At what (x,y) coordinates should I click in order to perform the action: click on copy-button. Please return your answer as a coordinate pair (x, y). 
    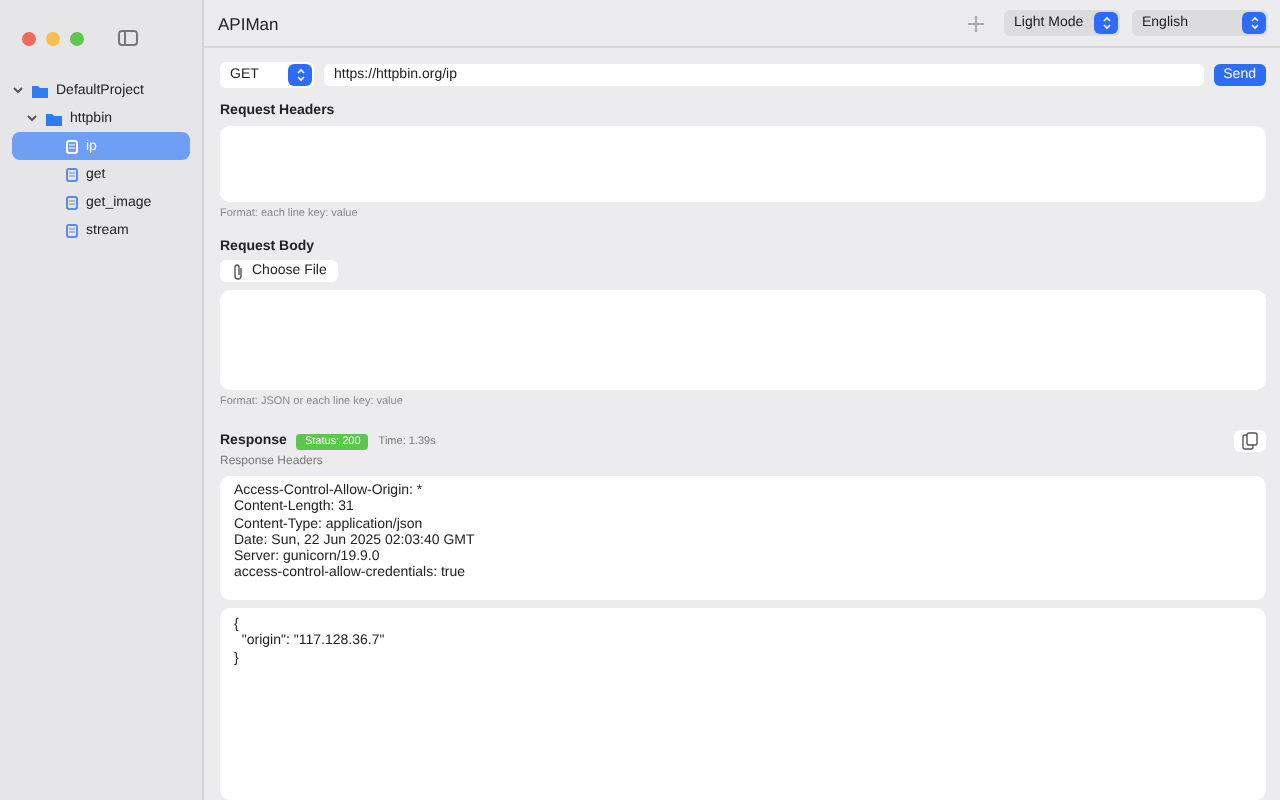
    Looking at the image, I should click on (1250, 441).